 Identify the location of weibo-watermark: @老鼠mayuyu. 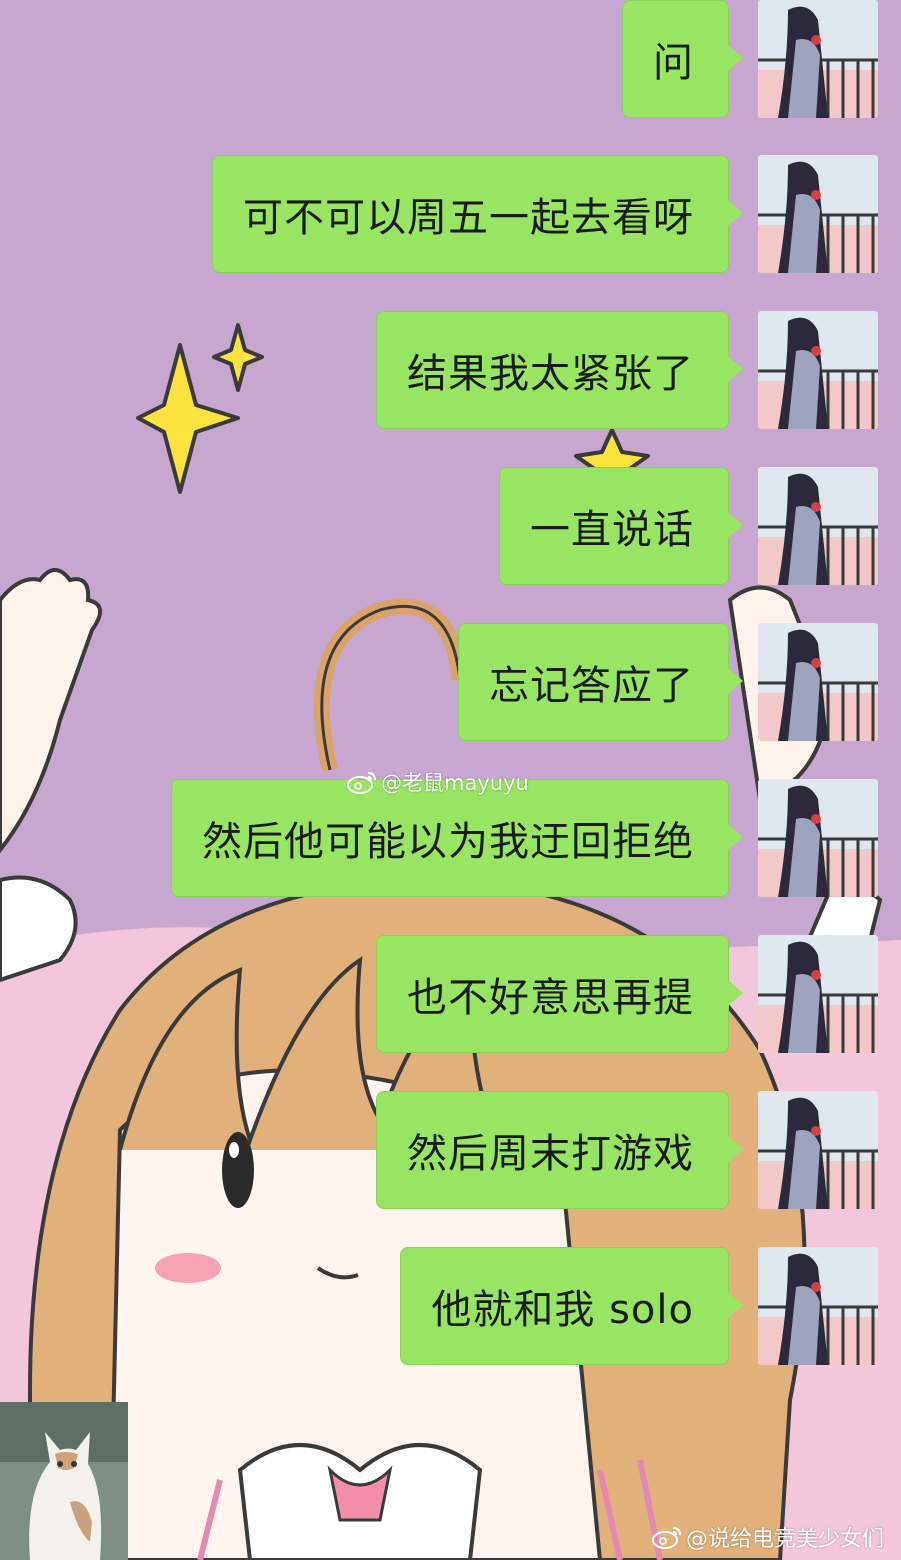
(438, 782).